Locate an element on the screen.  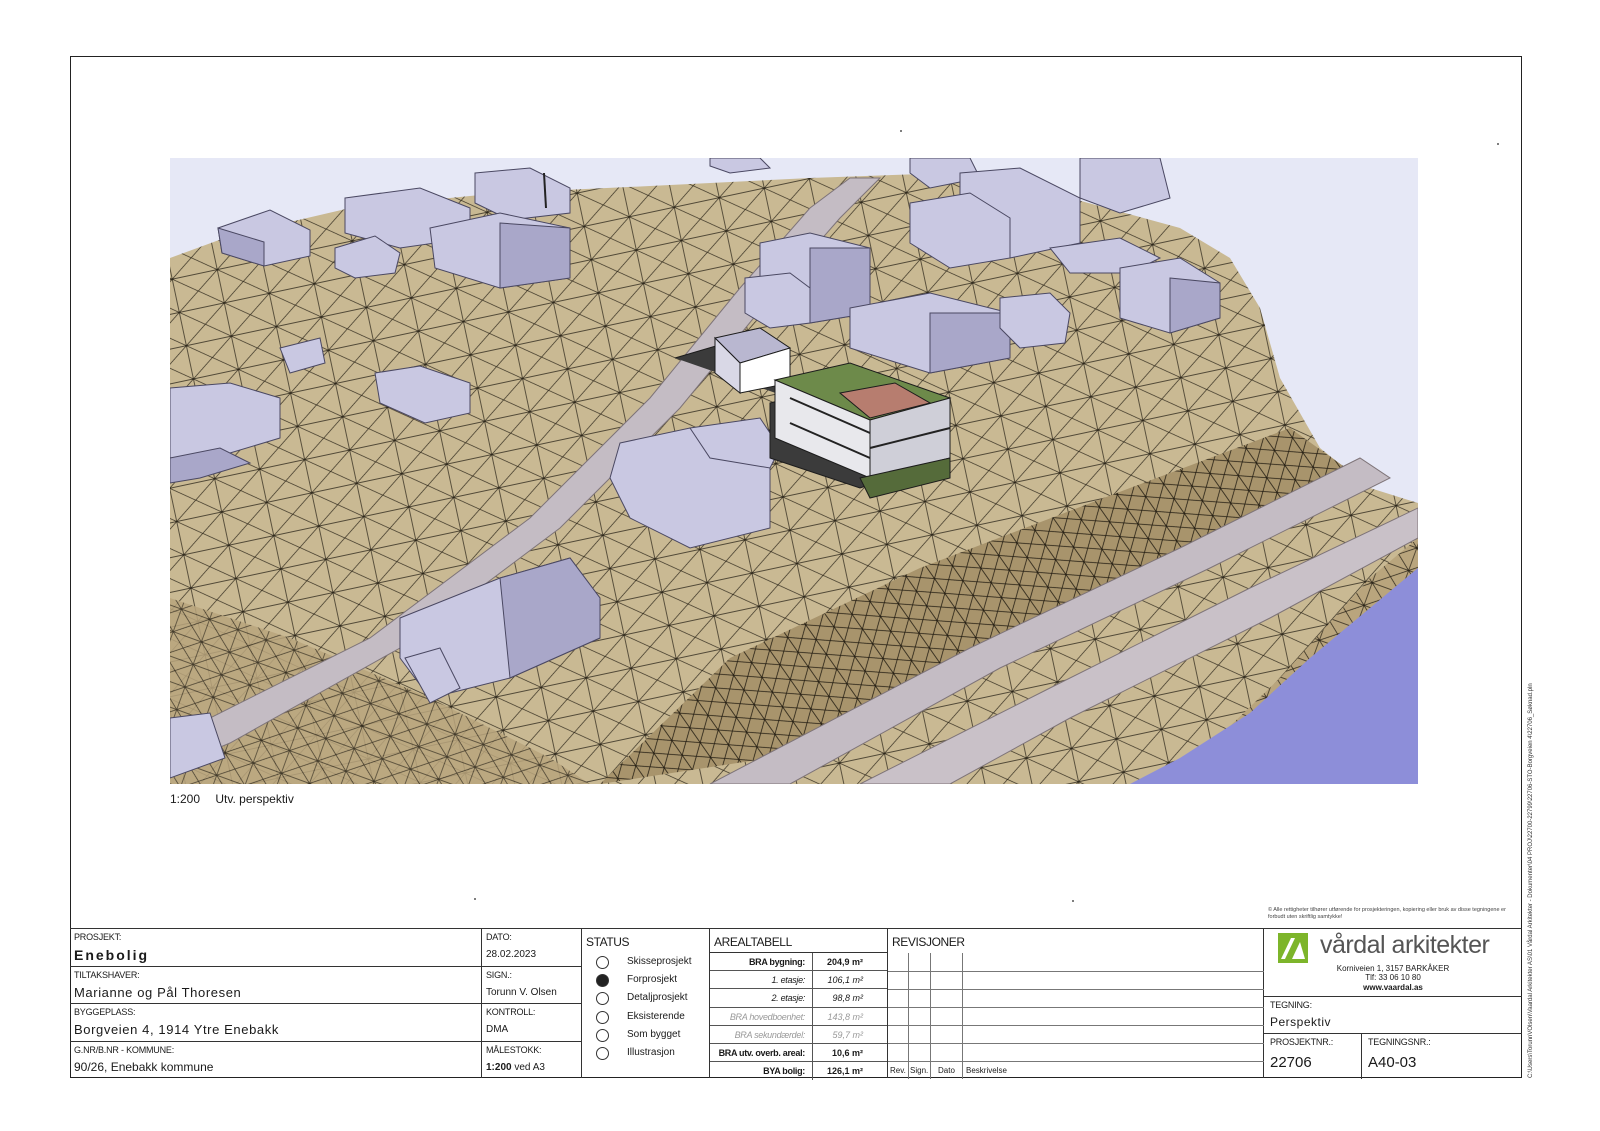
malestokk-suffix: ved A3 is located at coordinates (529, 1067).